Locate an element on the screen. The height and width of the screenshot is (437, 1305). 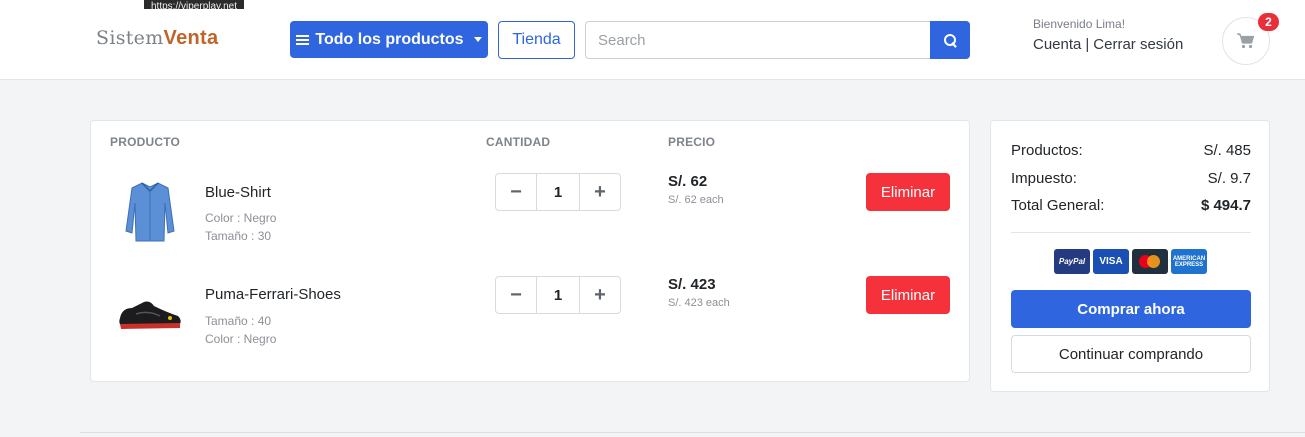
header-product: PRODUCTO is located at coordinates (145, 142).